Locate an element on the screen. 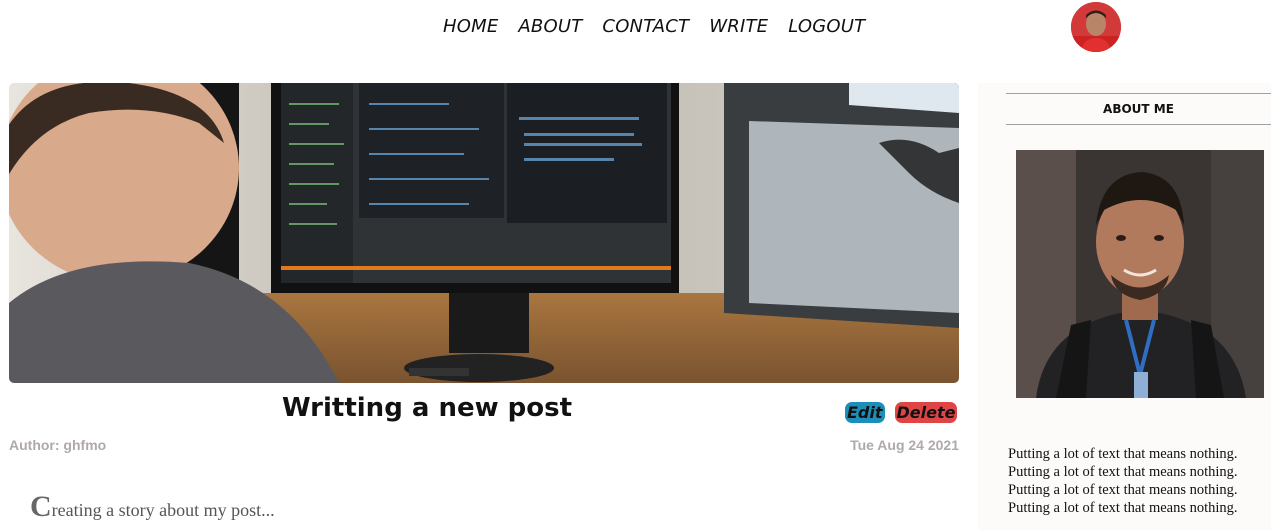 The width and height of the screenshot is (1271, 530). top-bar: HOME ABOUT CONTACT WRITE LOGOUT is located at coordinates (635, 28).